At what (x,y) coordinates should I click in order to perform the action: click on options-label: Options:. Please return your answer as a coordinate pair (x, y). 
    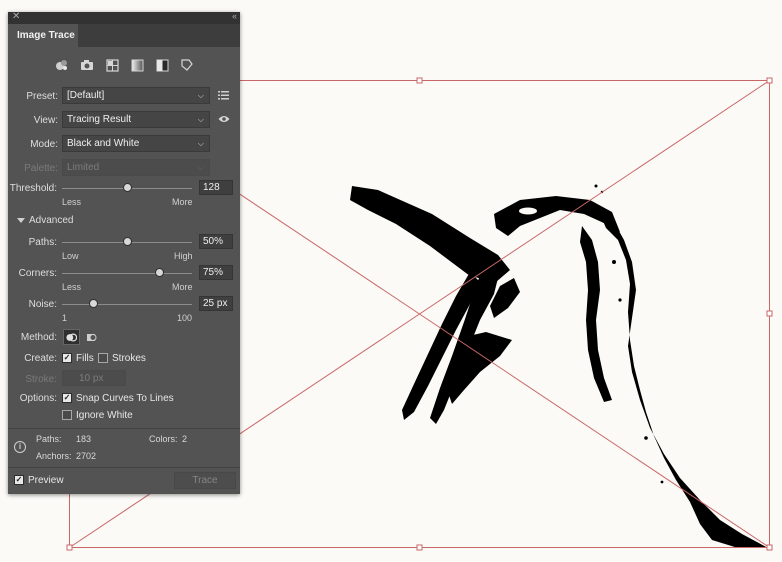
    Looking at the image, I should click on (38, 398).